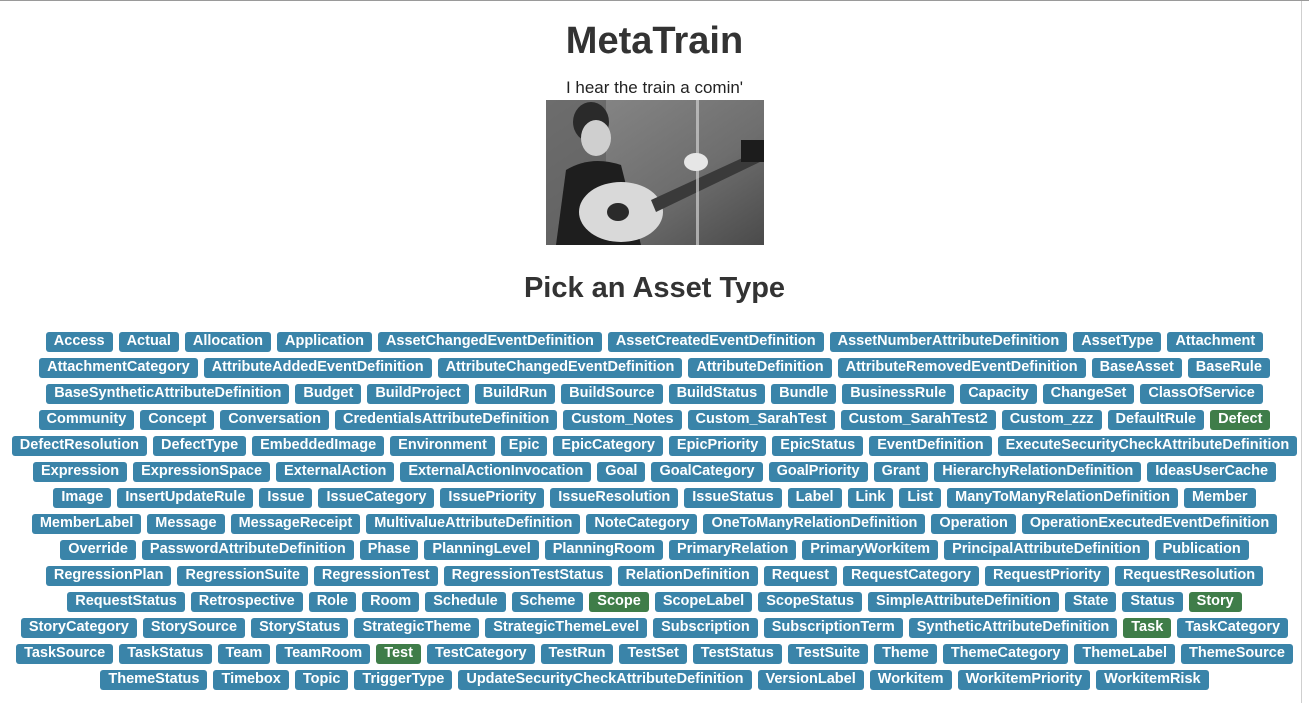 Image resolution: width=1309 pixels, height=703 pixels. I want to click on asset-type-badge: Publication, so click(1201, 550).